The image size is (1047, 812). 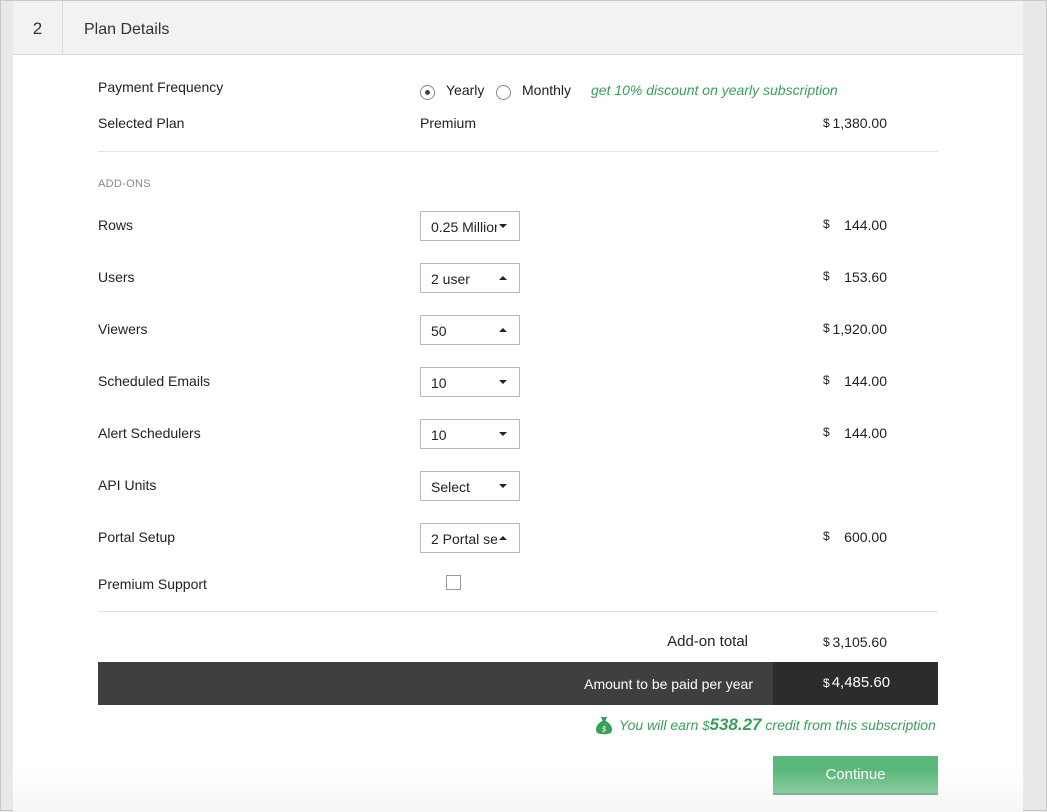 I want to click on grand-total-label: Amount to be paid per year, so click(x=668, y=684).